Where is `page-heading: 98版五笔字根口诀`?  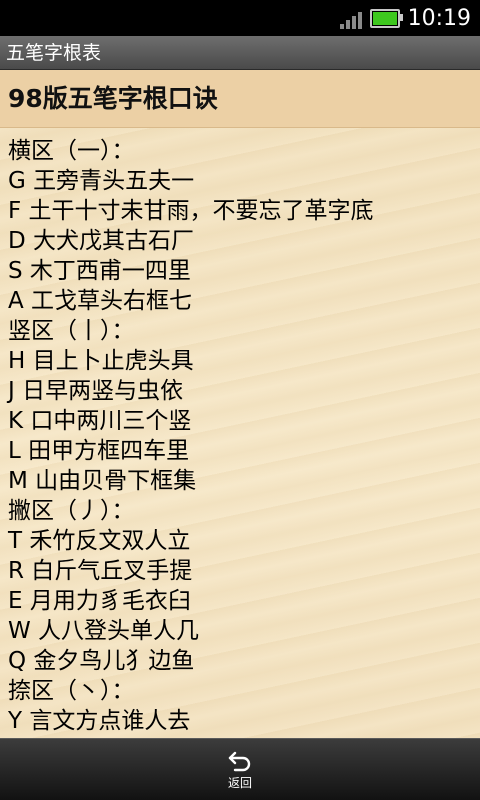 page-heading: 98版五笔字根口诀 is located at coordinates (240, 99).